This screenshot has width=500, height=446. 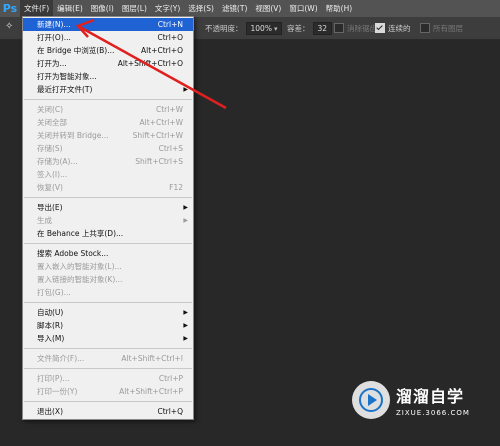 I want to click on file-menu-item: 在 Bridge 中浏览(B)... Alt+Ctrl+O, so click(x=108, y=50).